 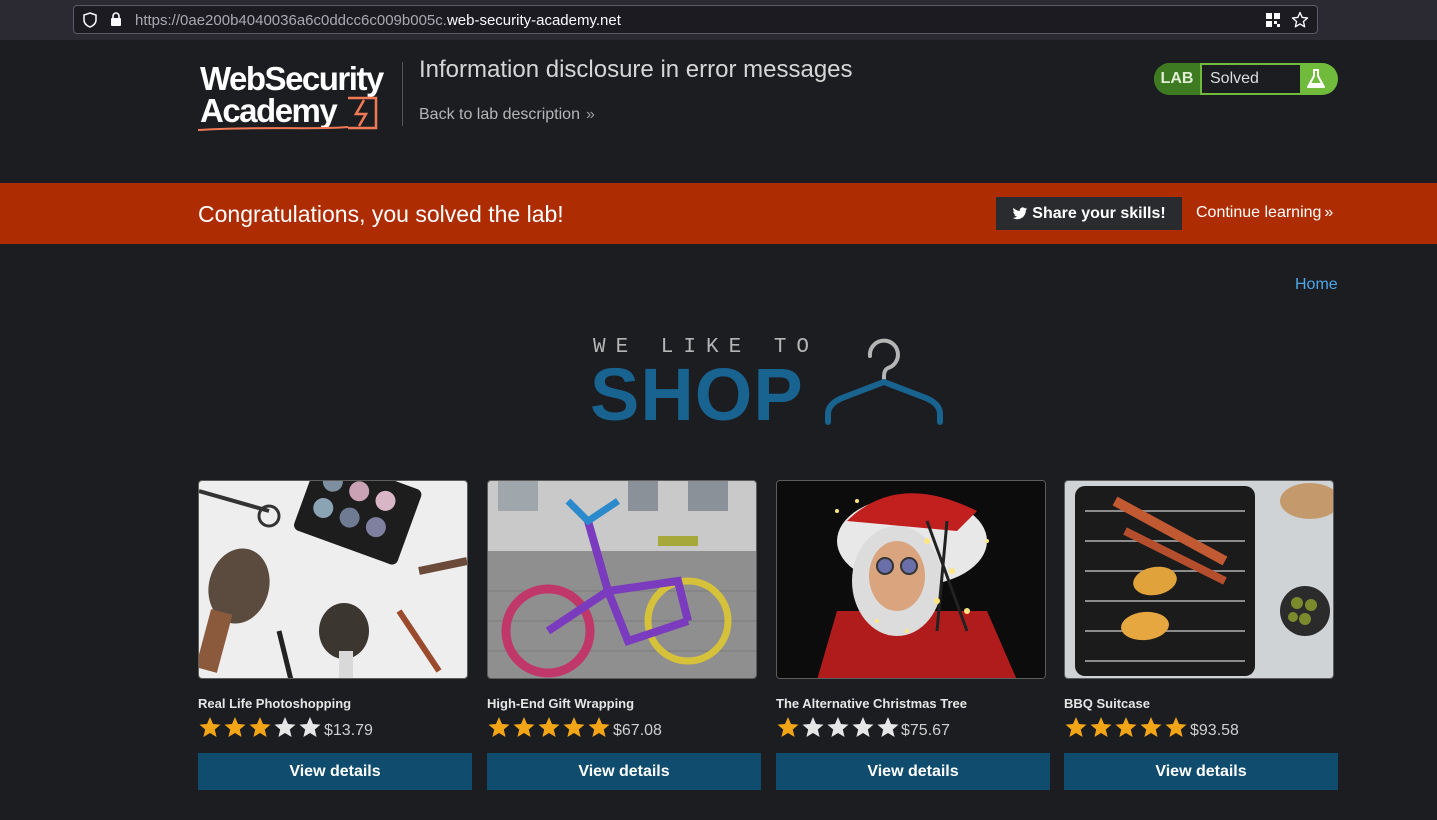 I want to click on qr-code-icon, so click(x=1273, y=22).